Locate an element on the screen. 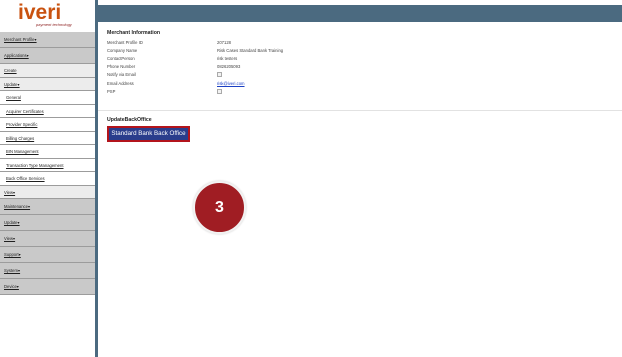  field-label: Company Name is located at coordinates (122, 50).